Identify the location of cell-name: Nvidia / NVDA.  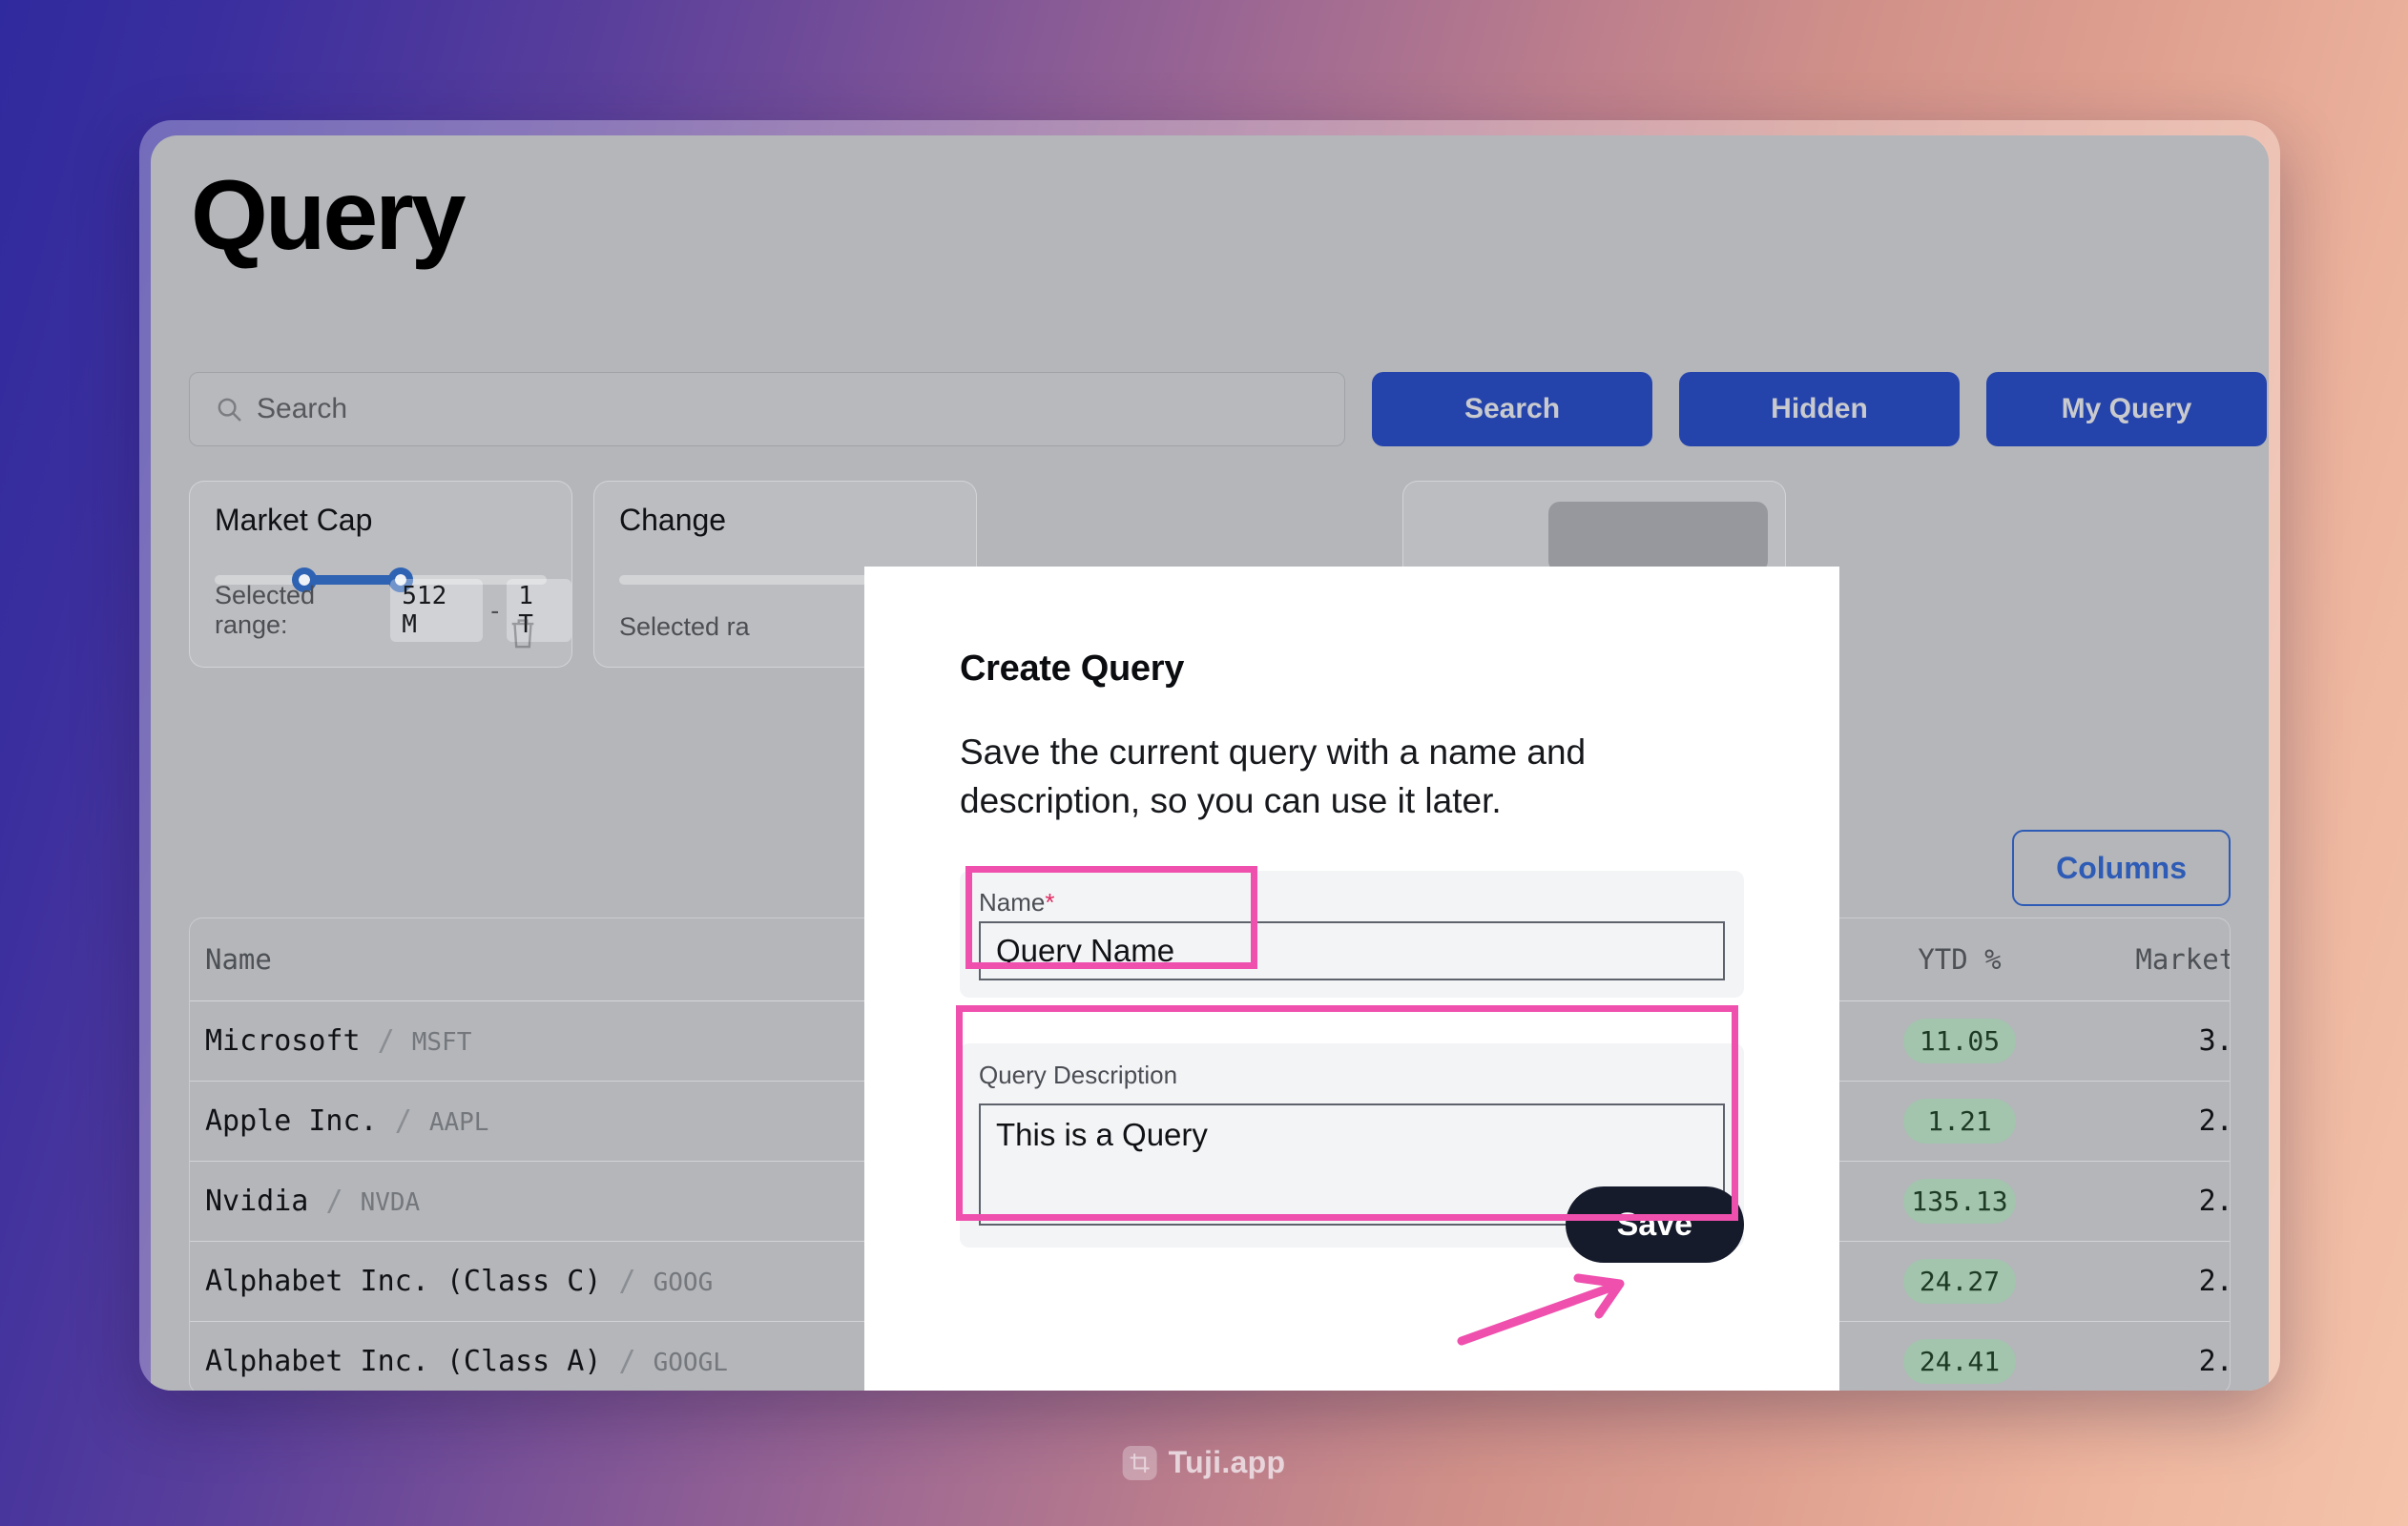
(533, 1201).